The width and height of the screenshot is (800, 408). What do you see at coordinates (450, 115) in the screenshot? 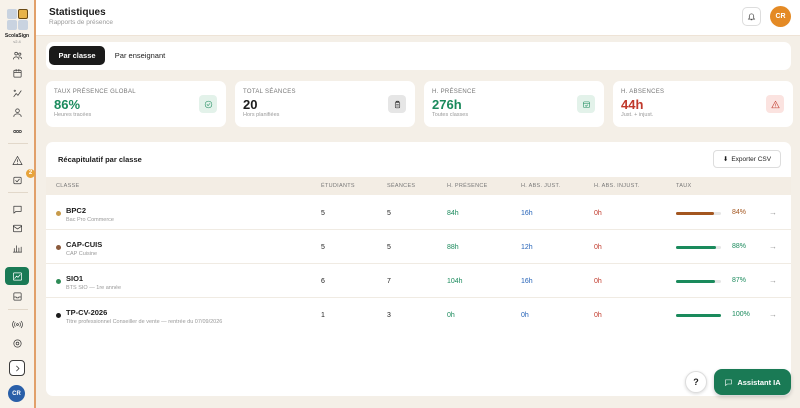
I see `card-sub: Toutes classes` at bounding box center [450, 115].